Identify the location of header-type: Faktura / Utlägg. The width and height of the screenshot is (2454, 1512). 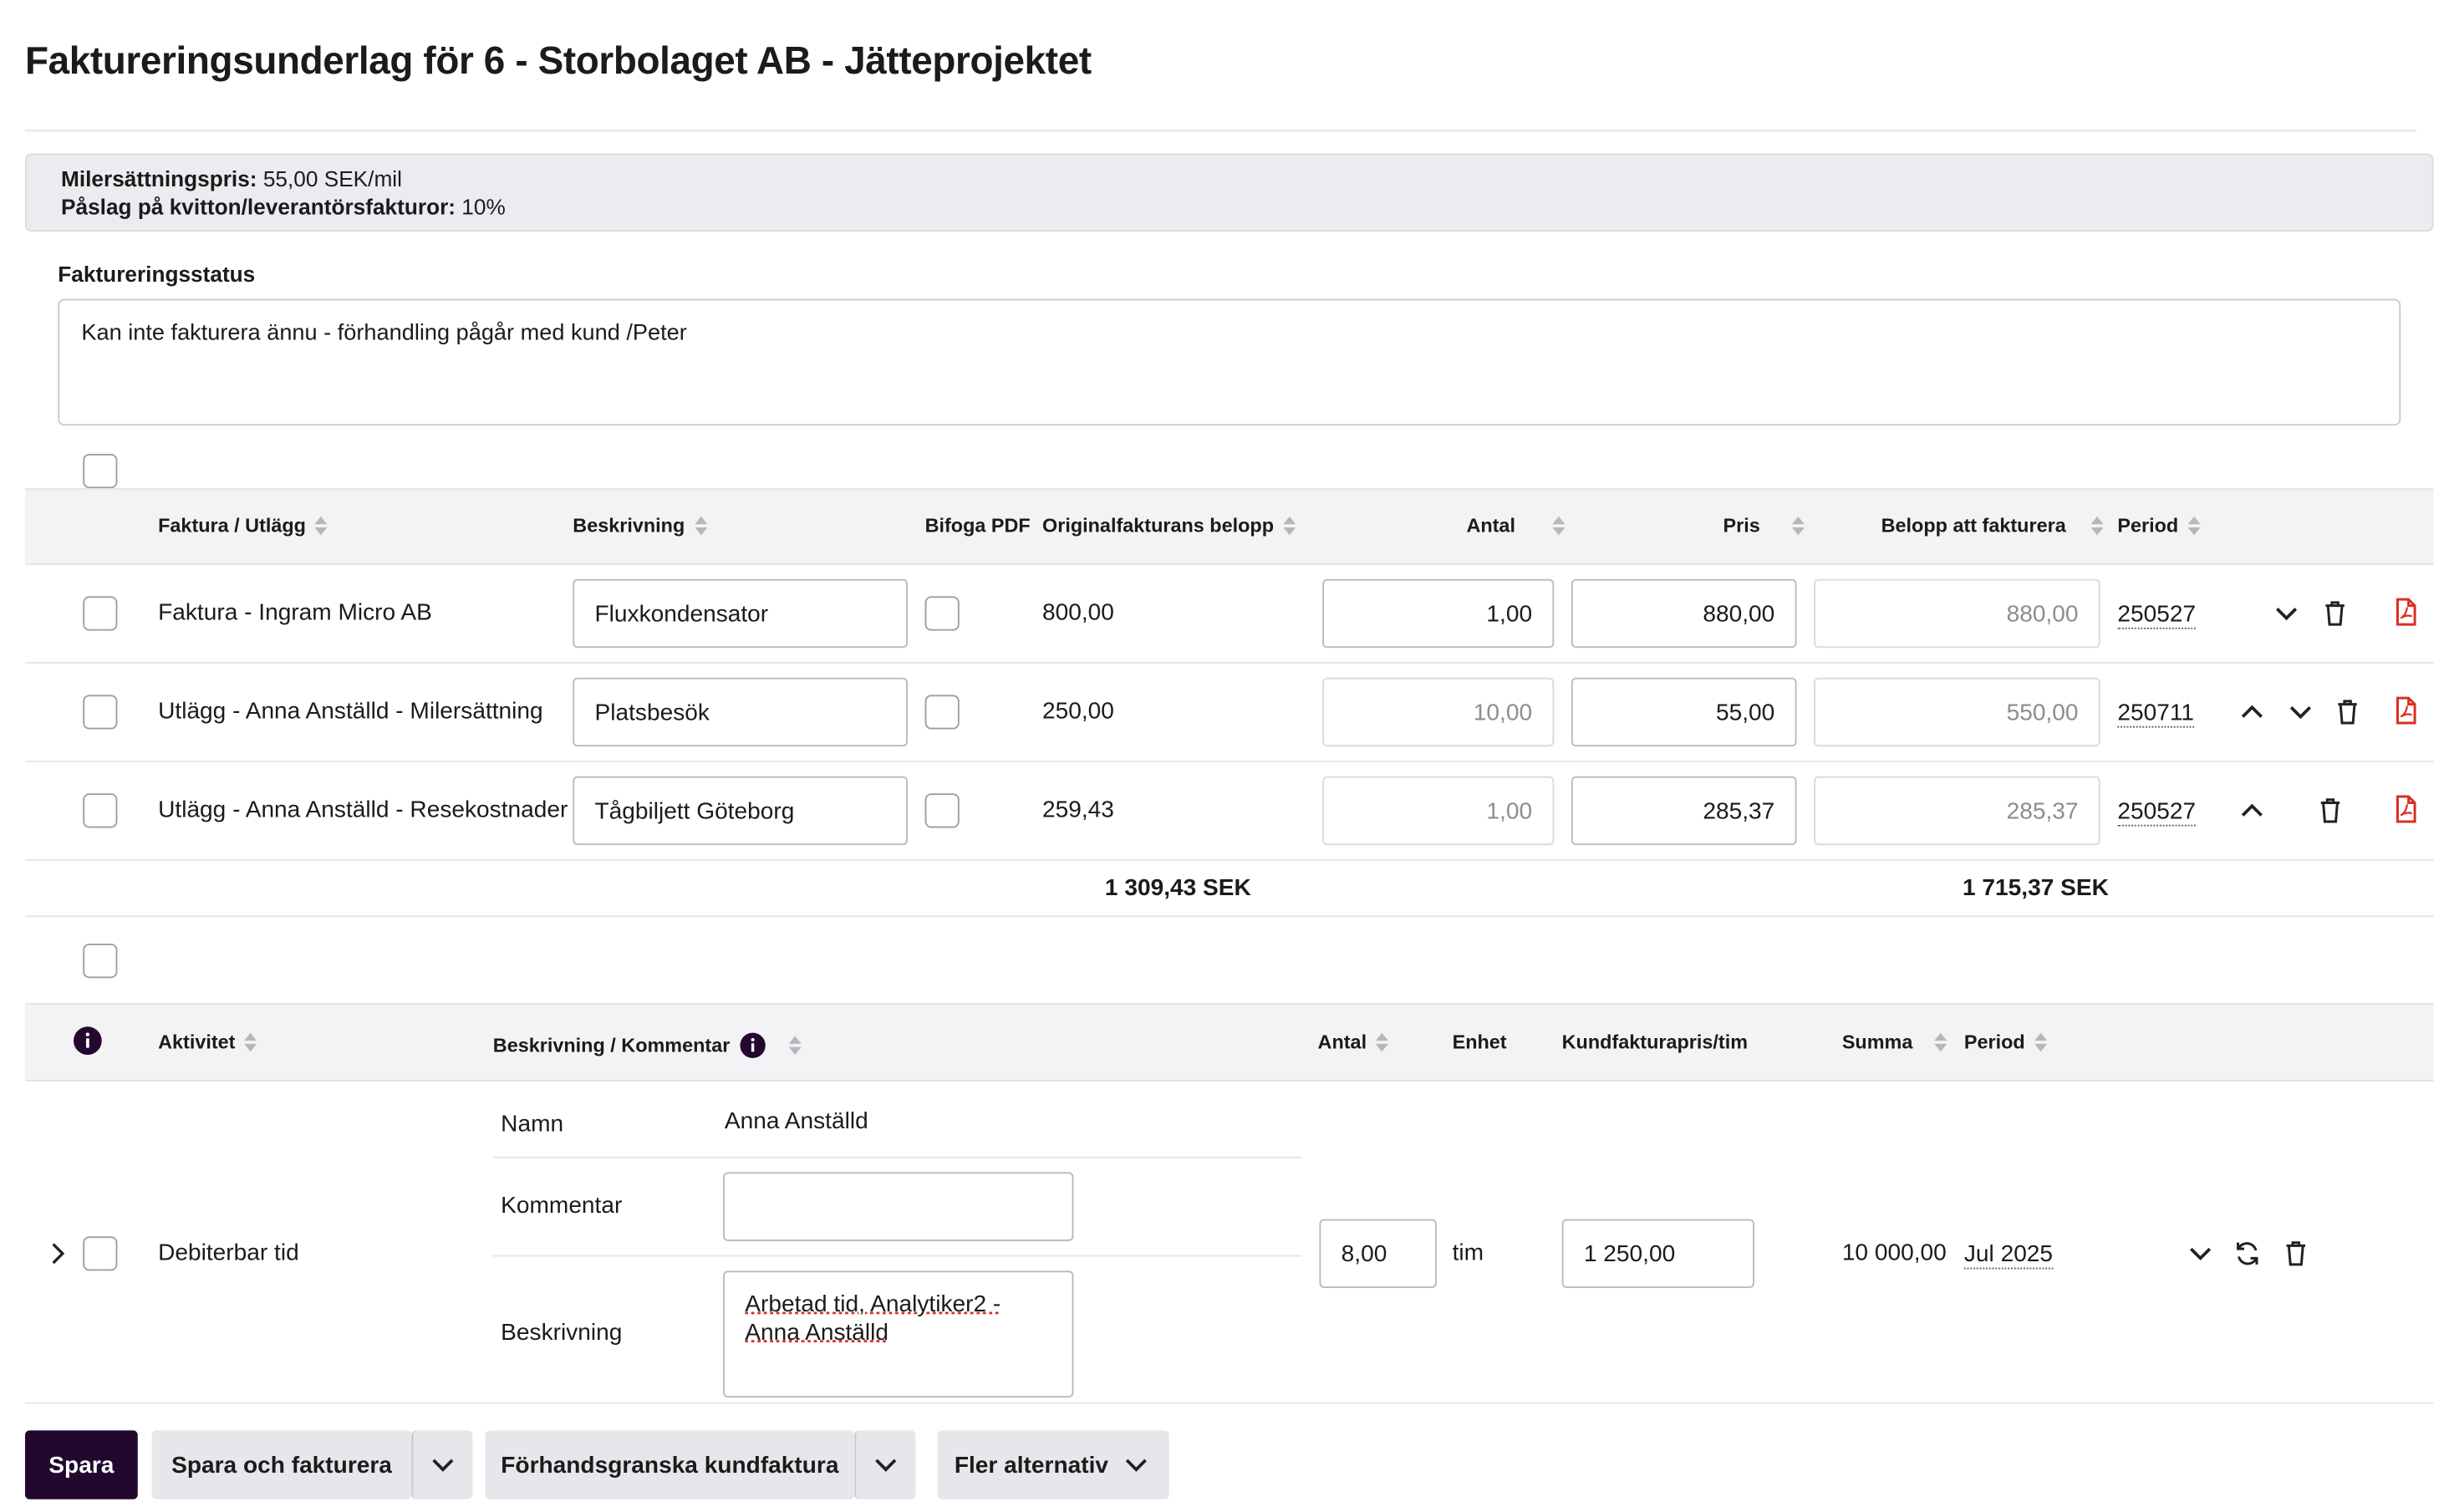
(243, 526).